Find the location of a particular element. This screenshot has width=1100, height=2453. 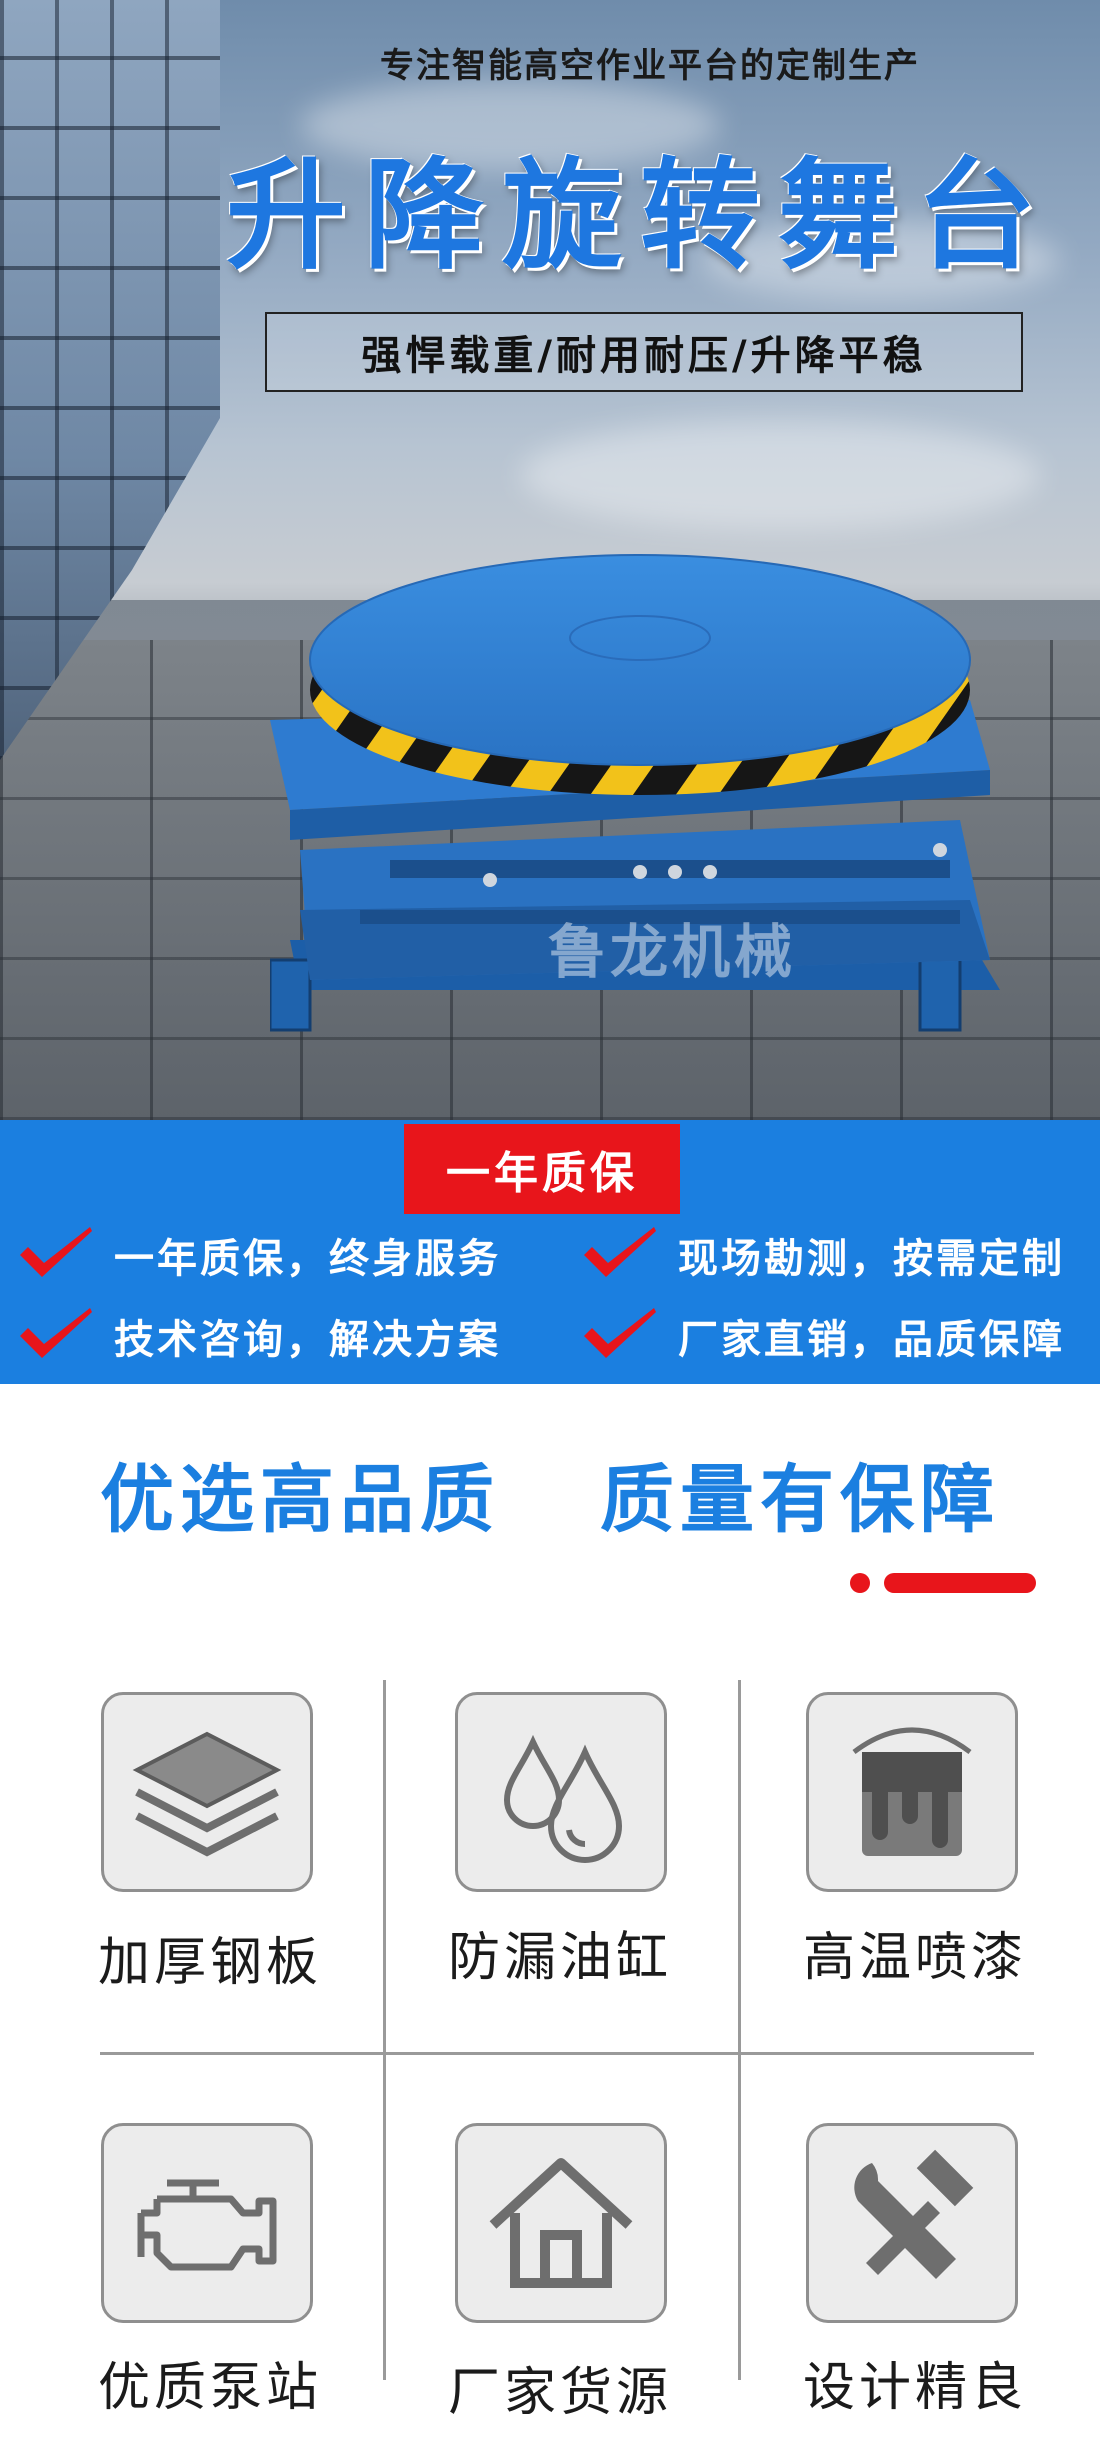

hero-subtitle: 专注智能高空作业平台的定制生产 is located at coordinates (650, 66).